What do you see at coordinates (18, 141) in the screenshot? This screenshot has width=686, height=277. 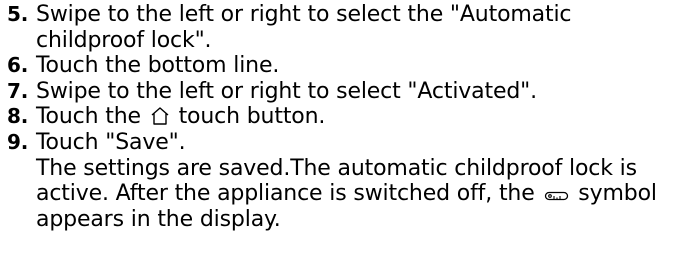 I see `step-number: 9.` at bounding box center [18, 141].